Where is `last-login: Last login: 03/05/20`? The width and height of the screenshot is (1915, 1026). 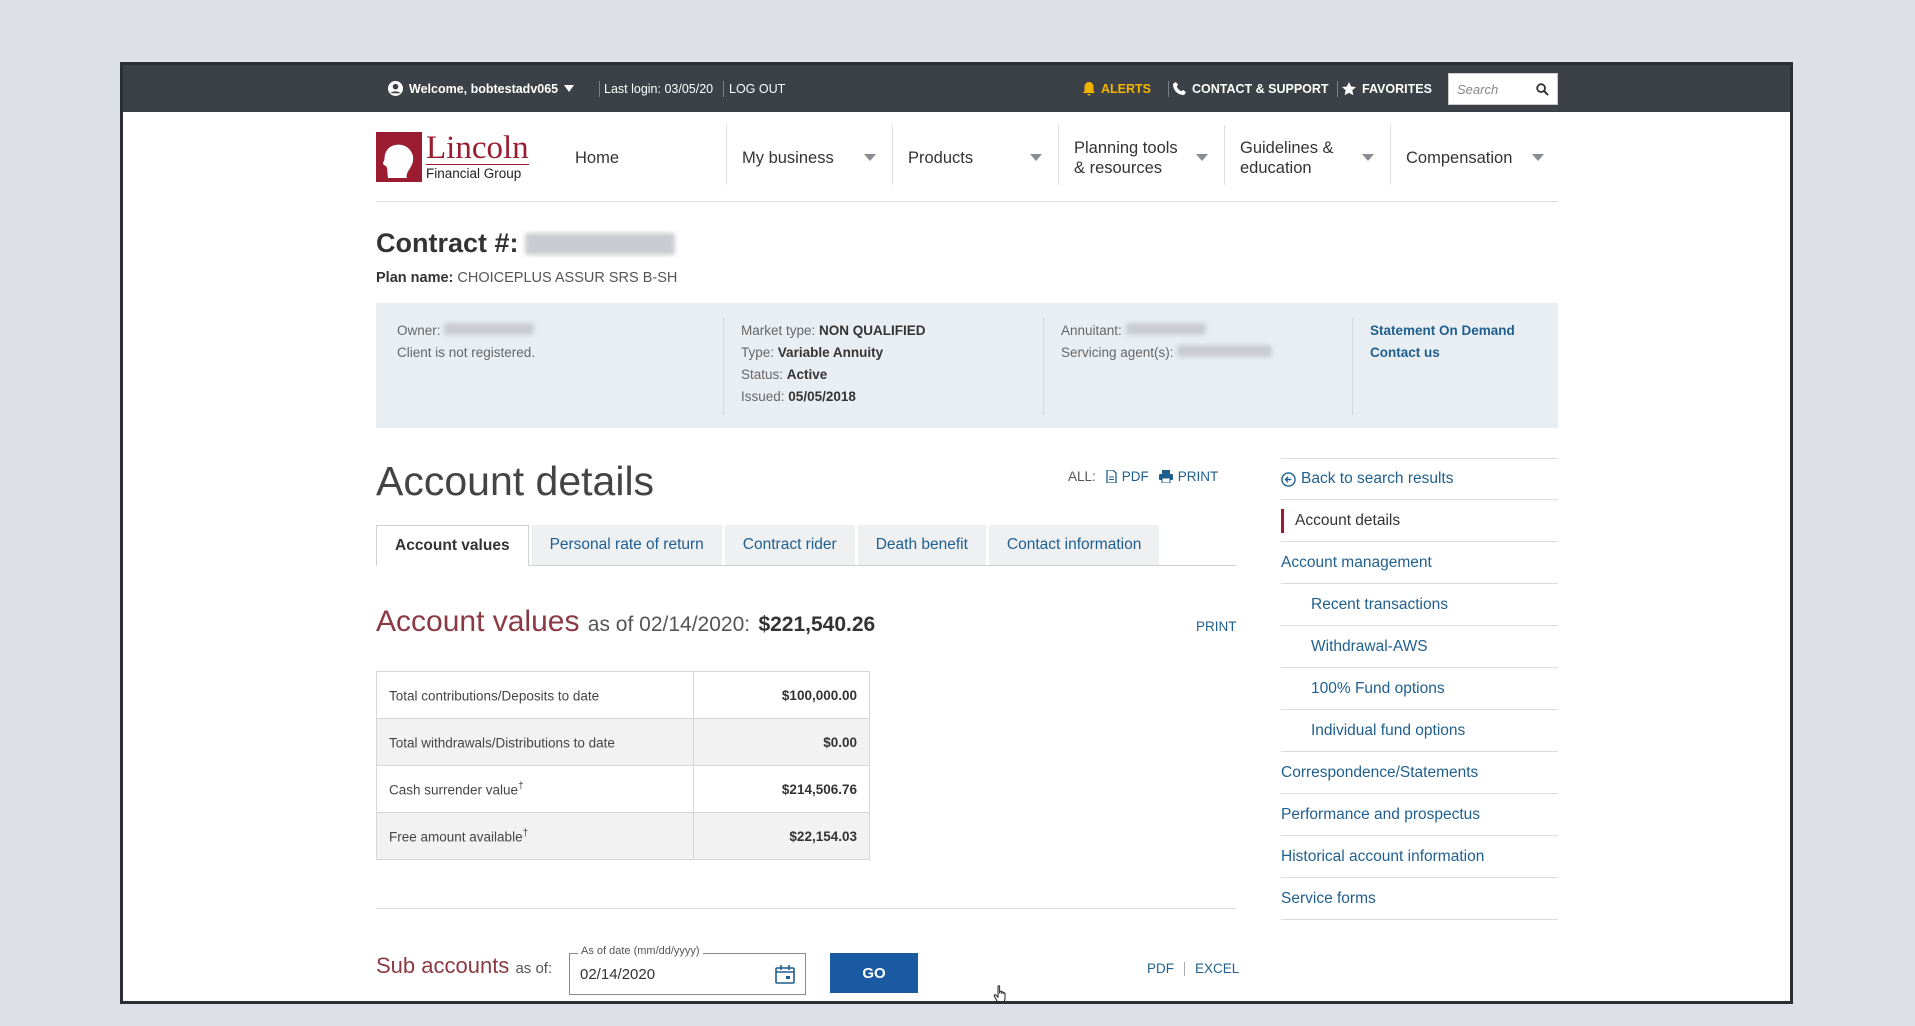
last-login: Last login: 03/05/20 is located at coordinates (659, 88).